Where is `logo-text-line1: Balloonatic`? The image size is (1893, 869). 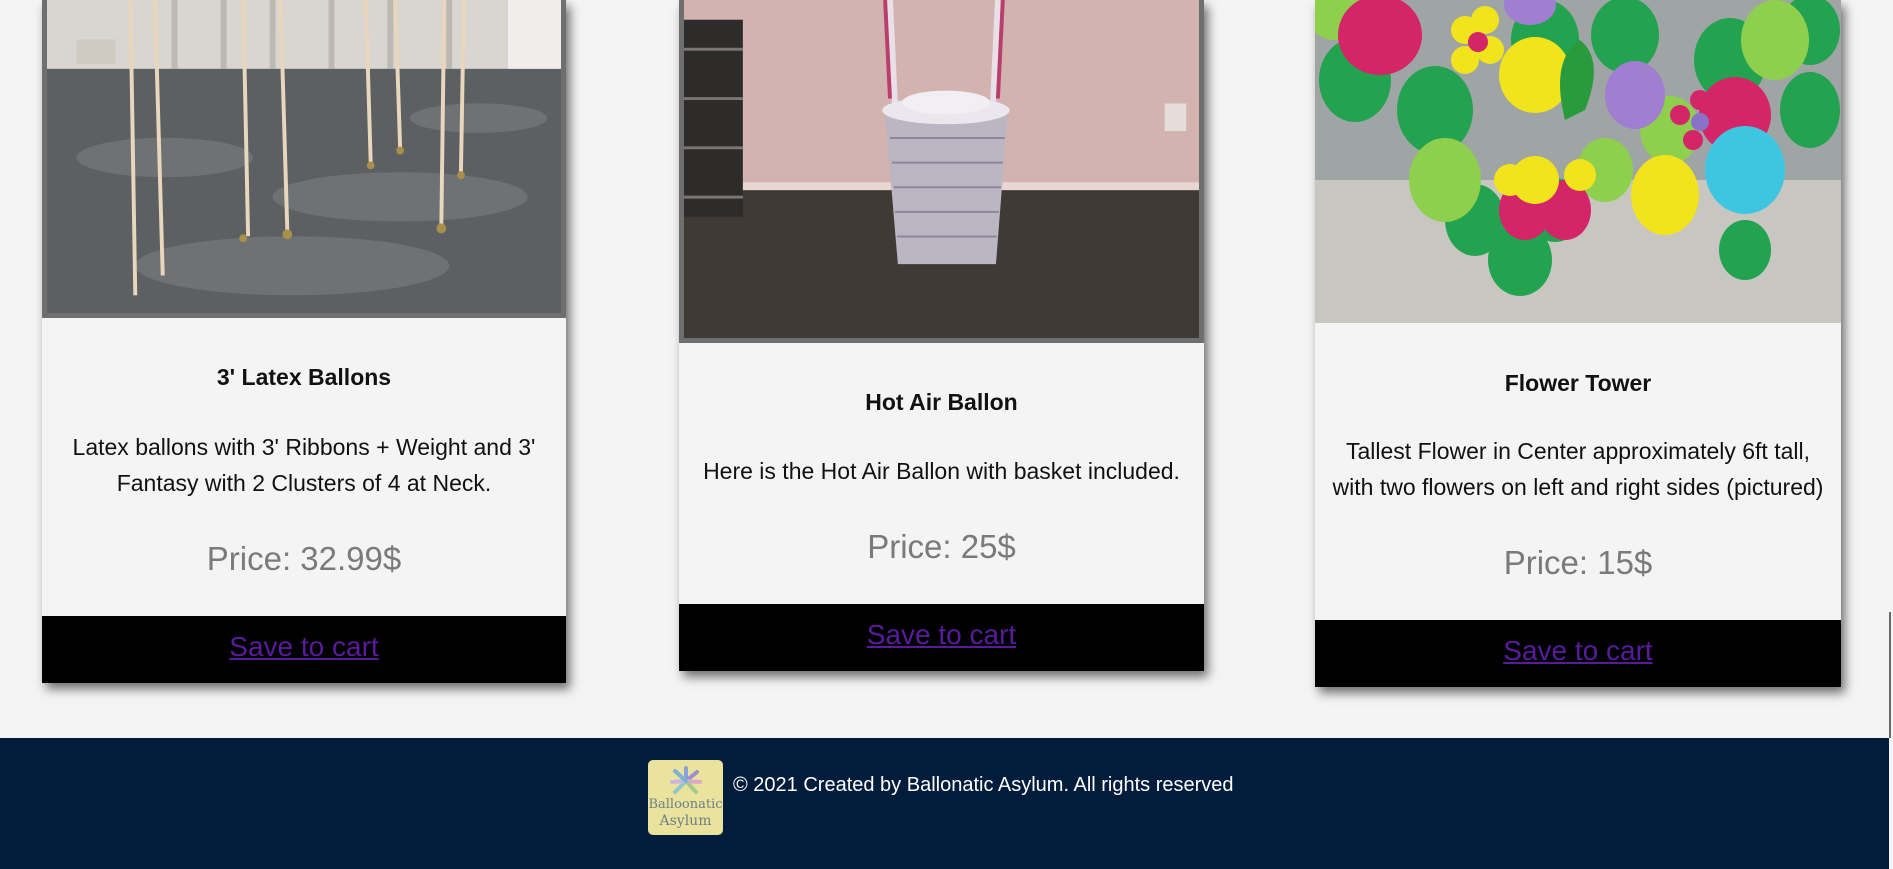 logo-text-line1: Balloonatic is located at coordinates (685, 804).